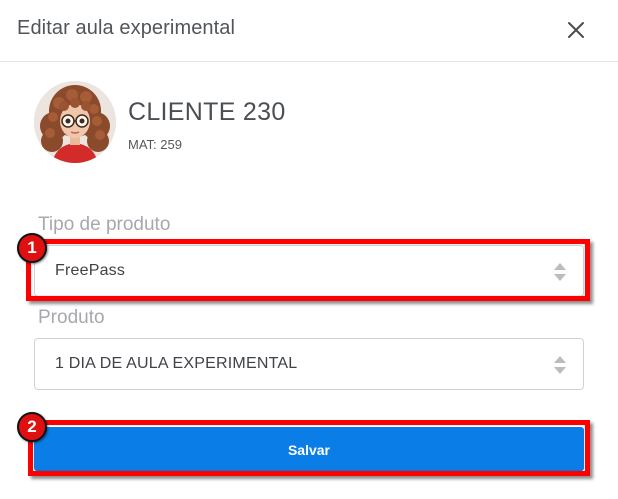  Describe the element at coordinates (75, 122) in the screenshot. I see `avatar` at that location.